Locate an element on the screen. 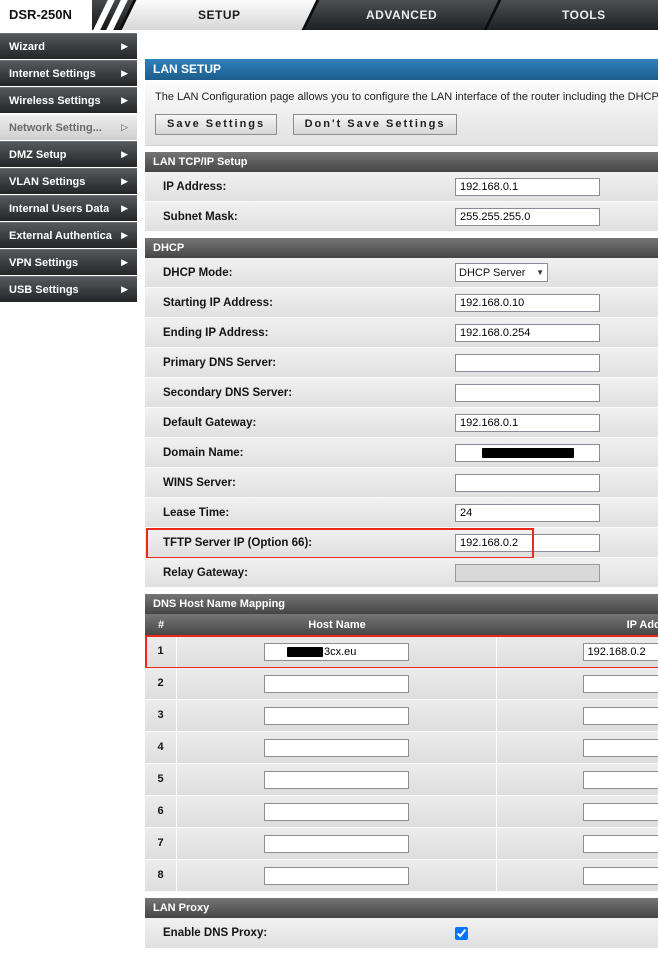  tab-setup-label: SETUP is located at coordinates (219, 15).